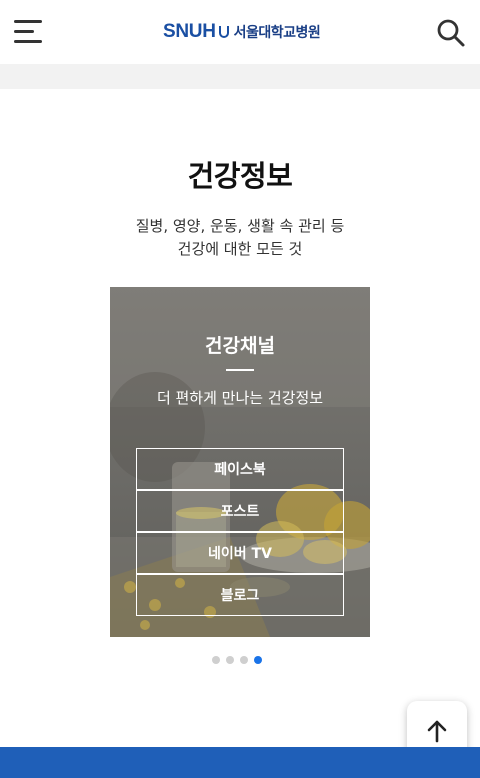 The height and width of the screenshot is (778, 480). Describe the element at coordinates (258, 660) in the screenshot. I see `carousel-dot-active` at that location.